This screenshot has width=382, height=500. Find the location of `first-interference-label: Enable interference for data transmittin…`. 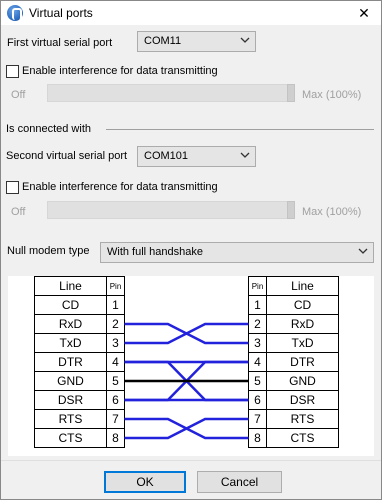

first-interference-label: Enable interference for data transmittin… is located at coordinates (120, 71).